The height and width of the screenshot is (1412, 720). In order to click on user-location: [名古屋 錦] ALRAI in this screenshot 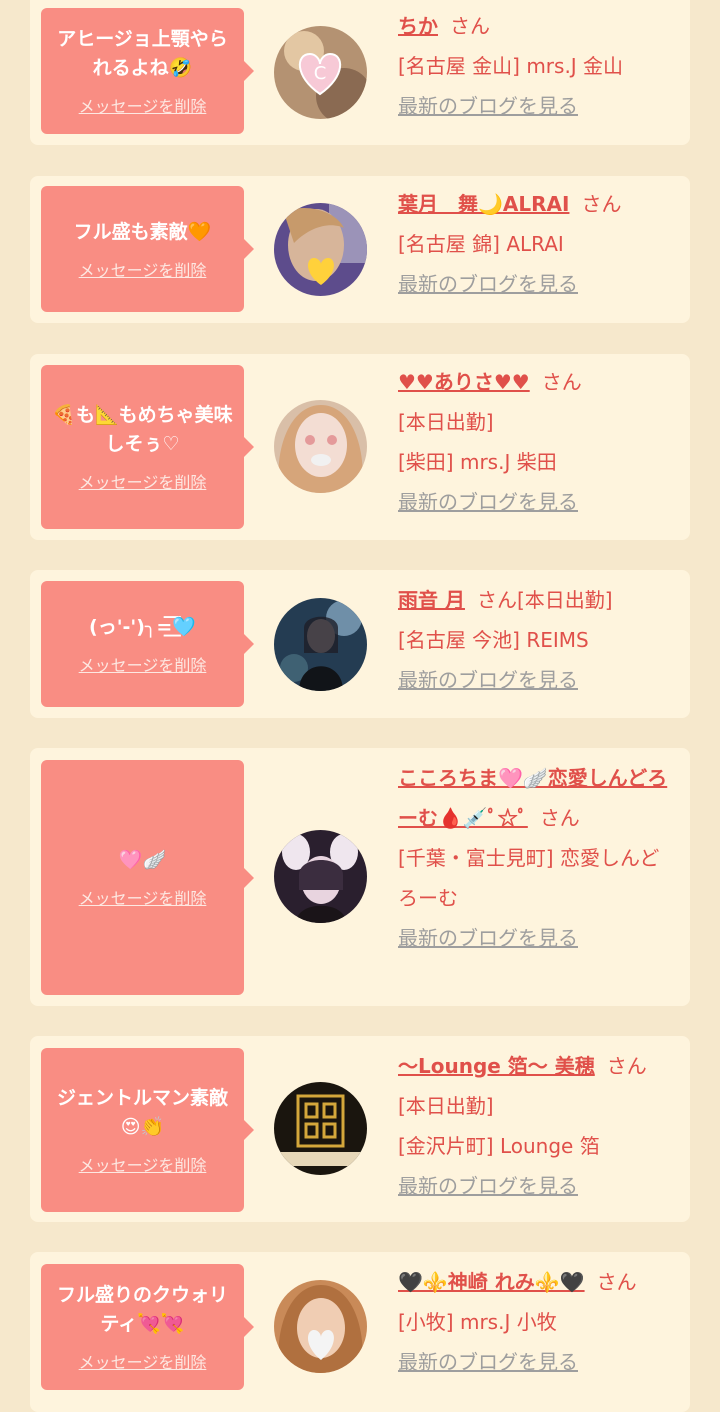, I will do `click(481, 244)`.